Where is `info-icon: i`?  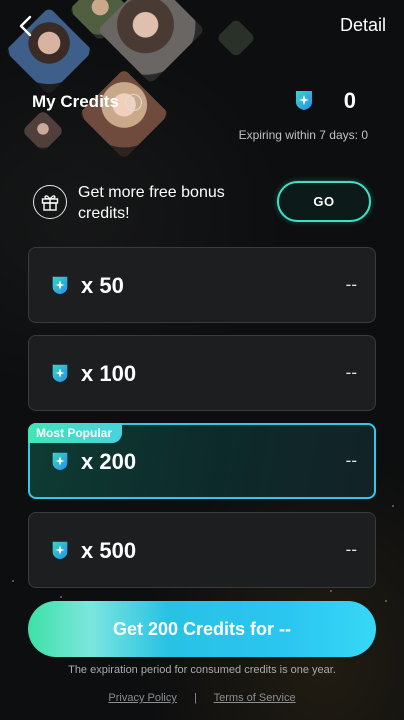
info-icon: i is located at coordinates (133, 102).